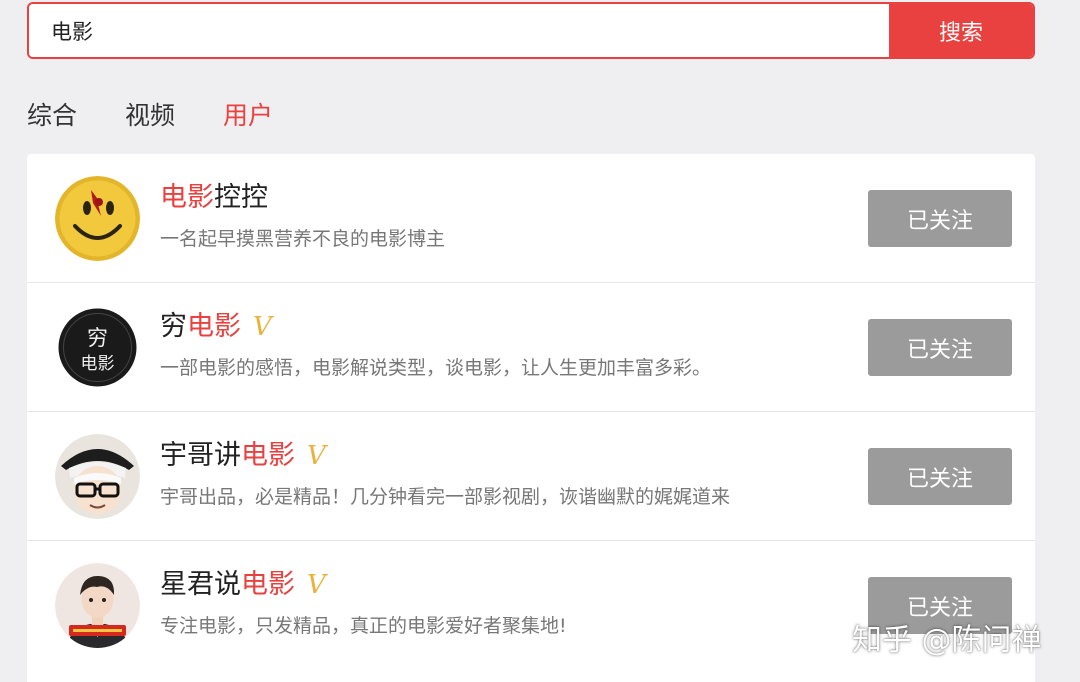  I want to click on user-description: 一名起早摸黑营养不良的电影博主, so click(303, 239).